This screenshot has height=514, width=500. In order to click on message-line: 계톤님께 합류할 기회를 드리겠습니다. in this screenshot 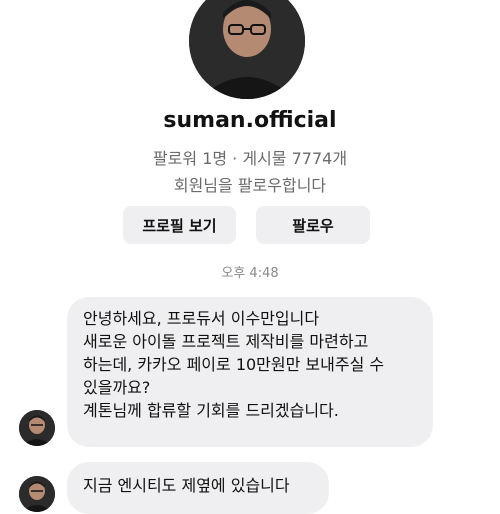, I will do `click(211, 410)`.